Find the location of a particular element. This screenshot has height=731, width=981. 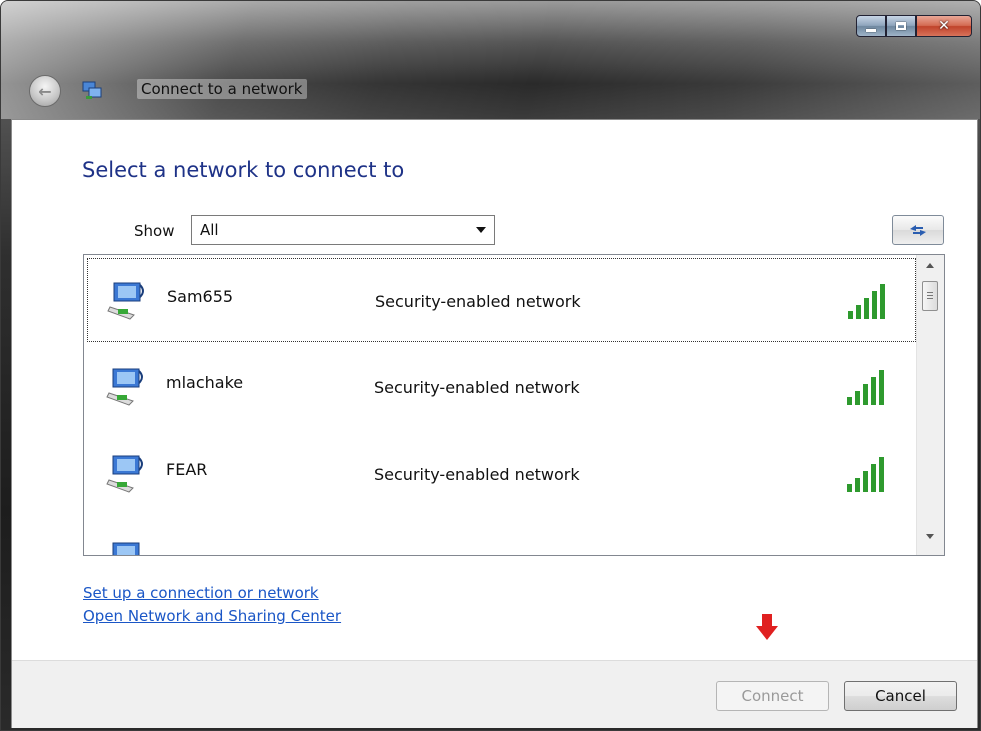

scroll-down-icon is located at coordinates (930, 536).